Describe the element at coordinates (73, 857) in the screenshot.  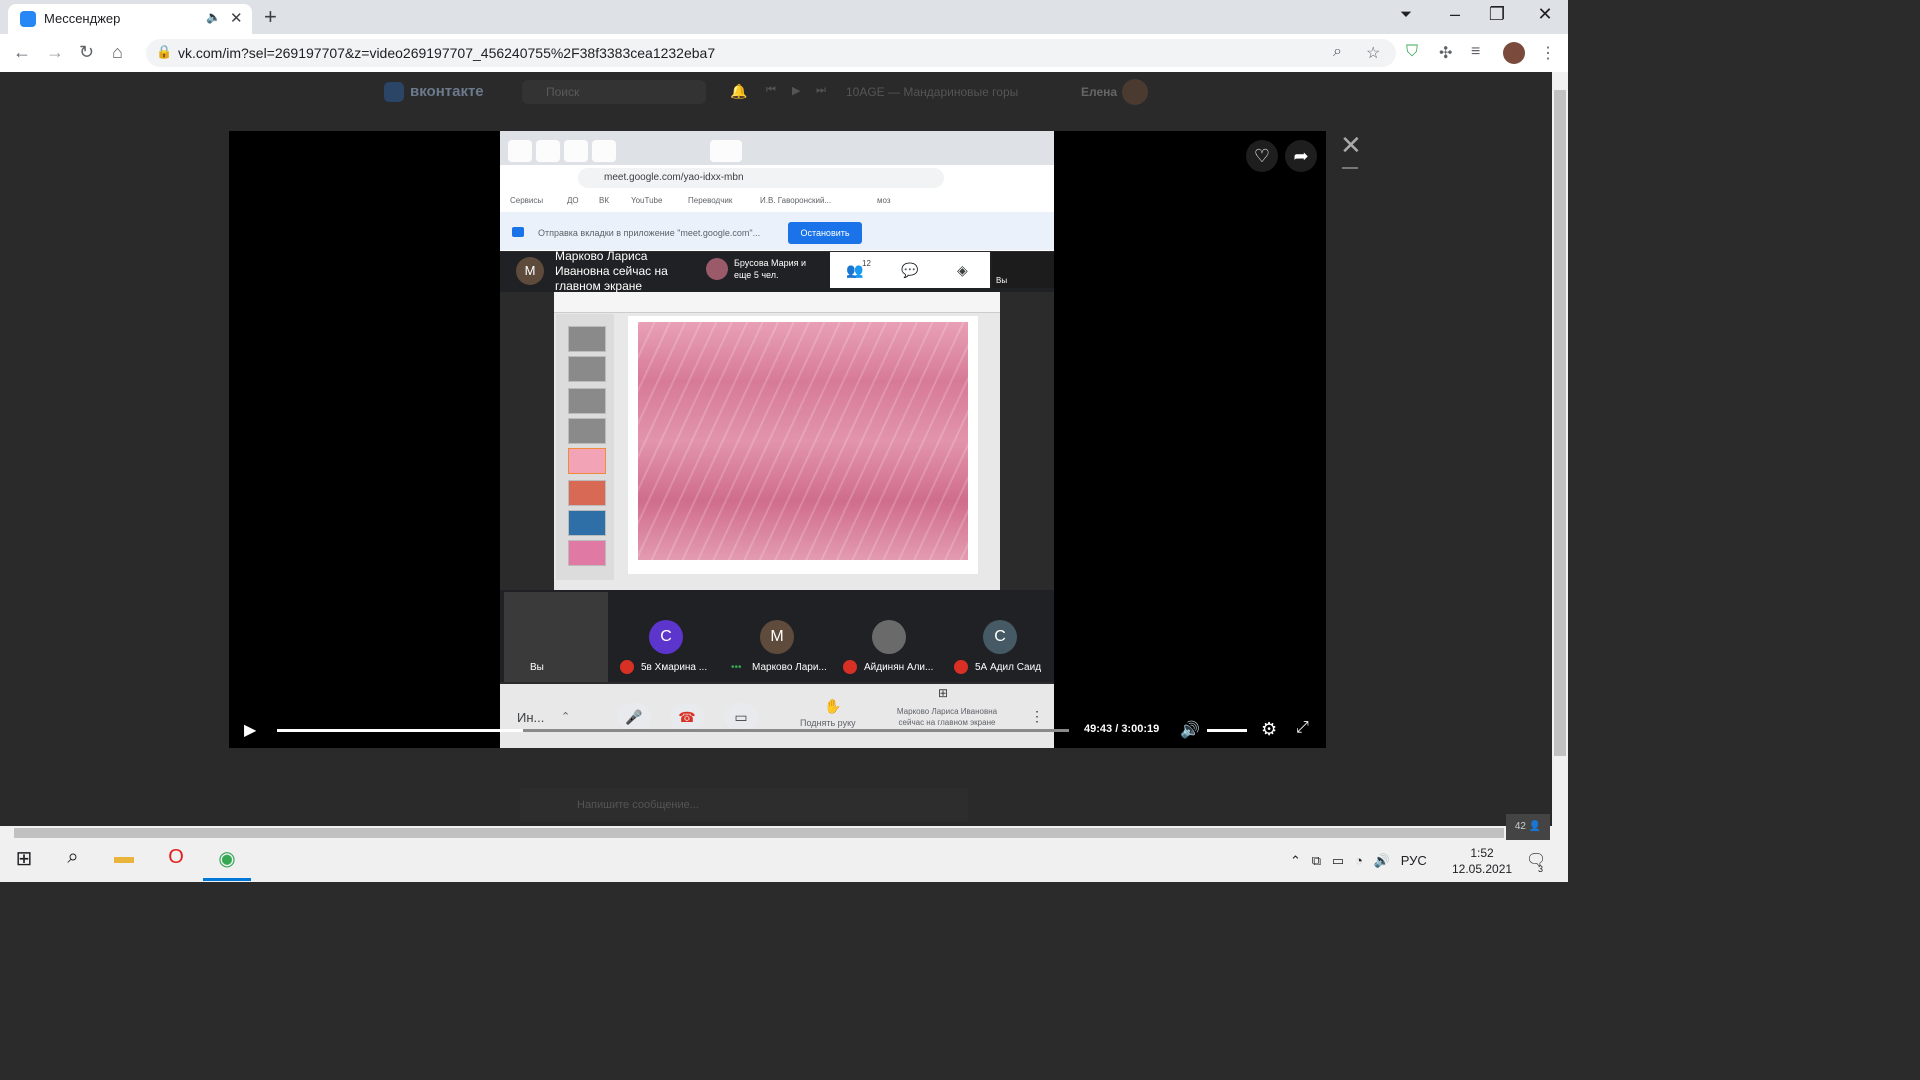
I see `search-icon: ⌕` at that location.